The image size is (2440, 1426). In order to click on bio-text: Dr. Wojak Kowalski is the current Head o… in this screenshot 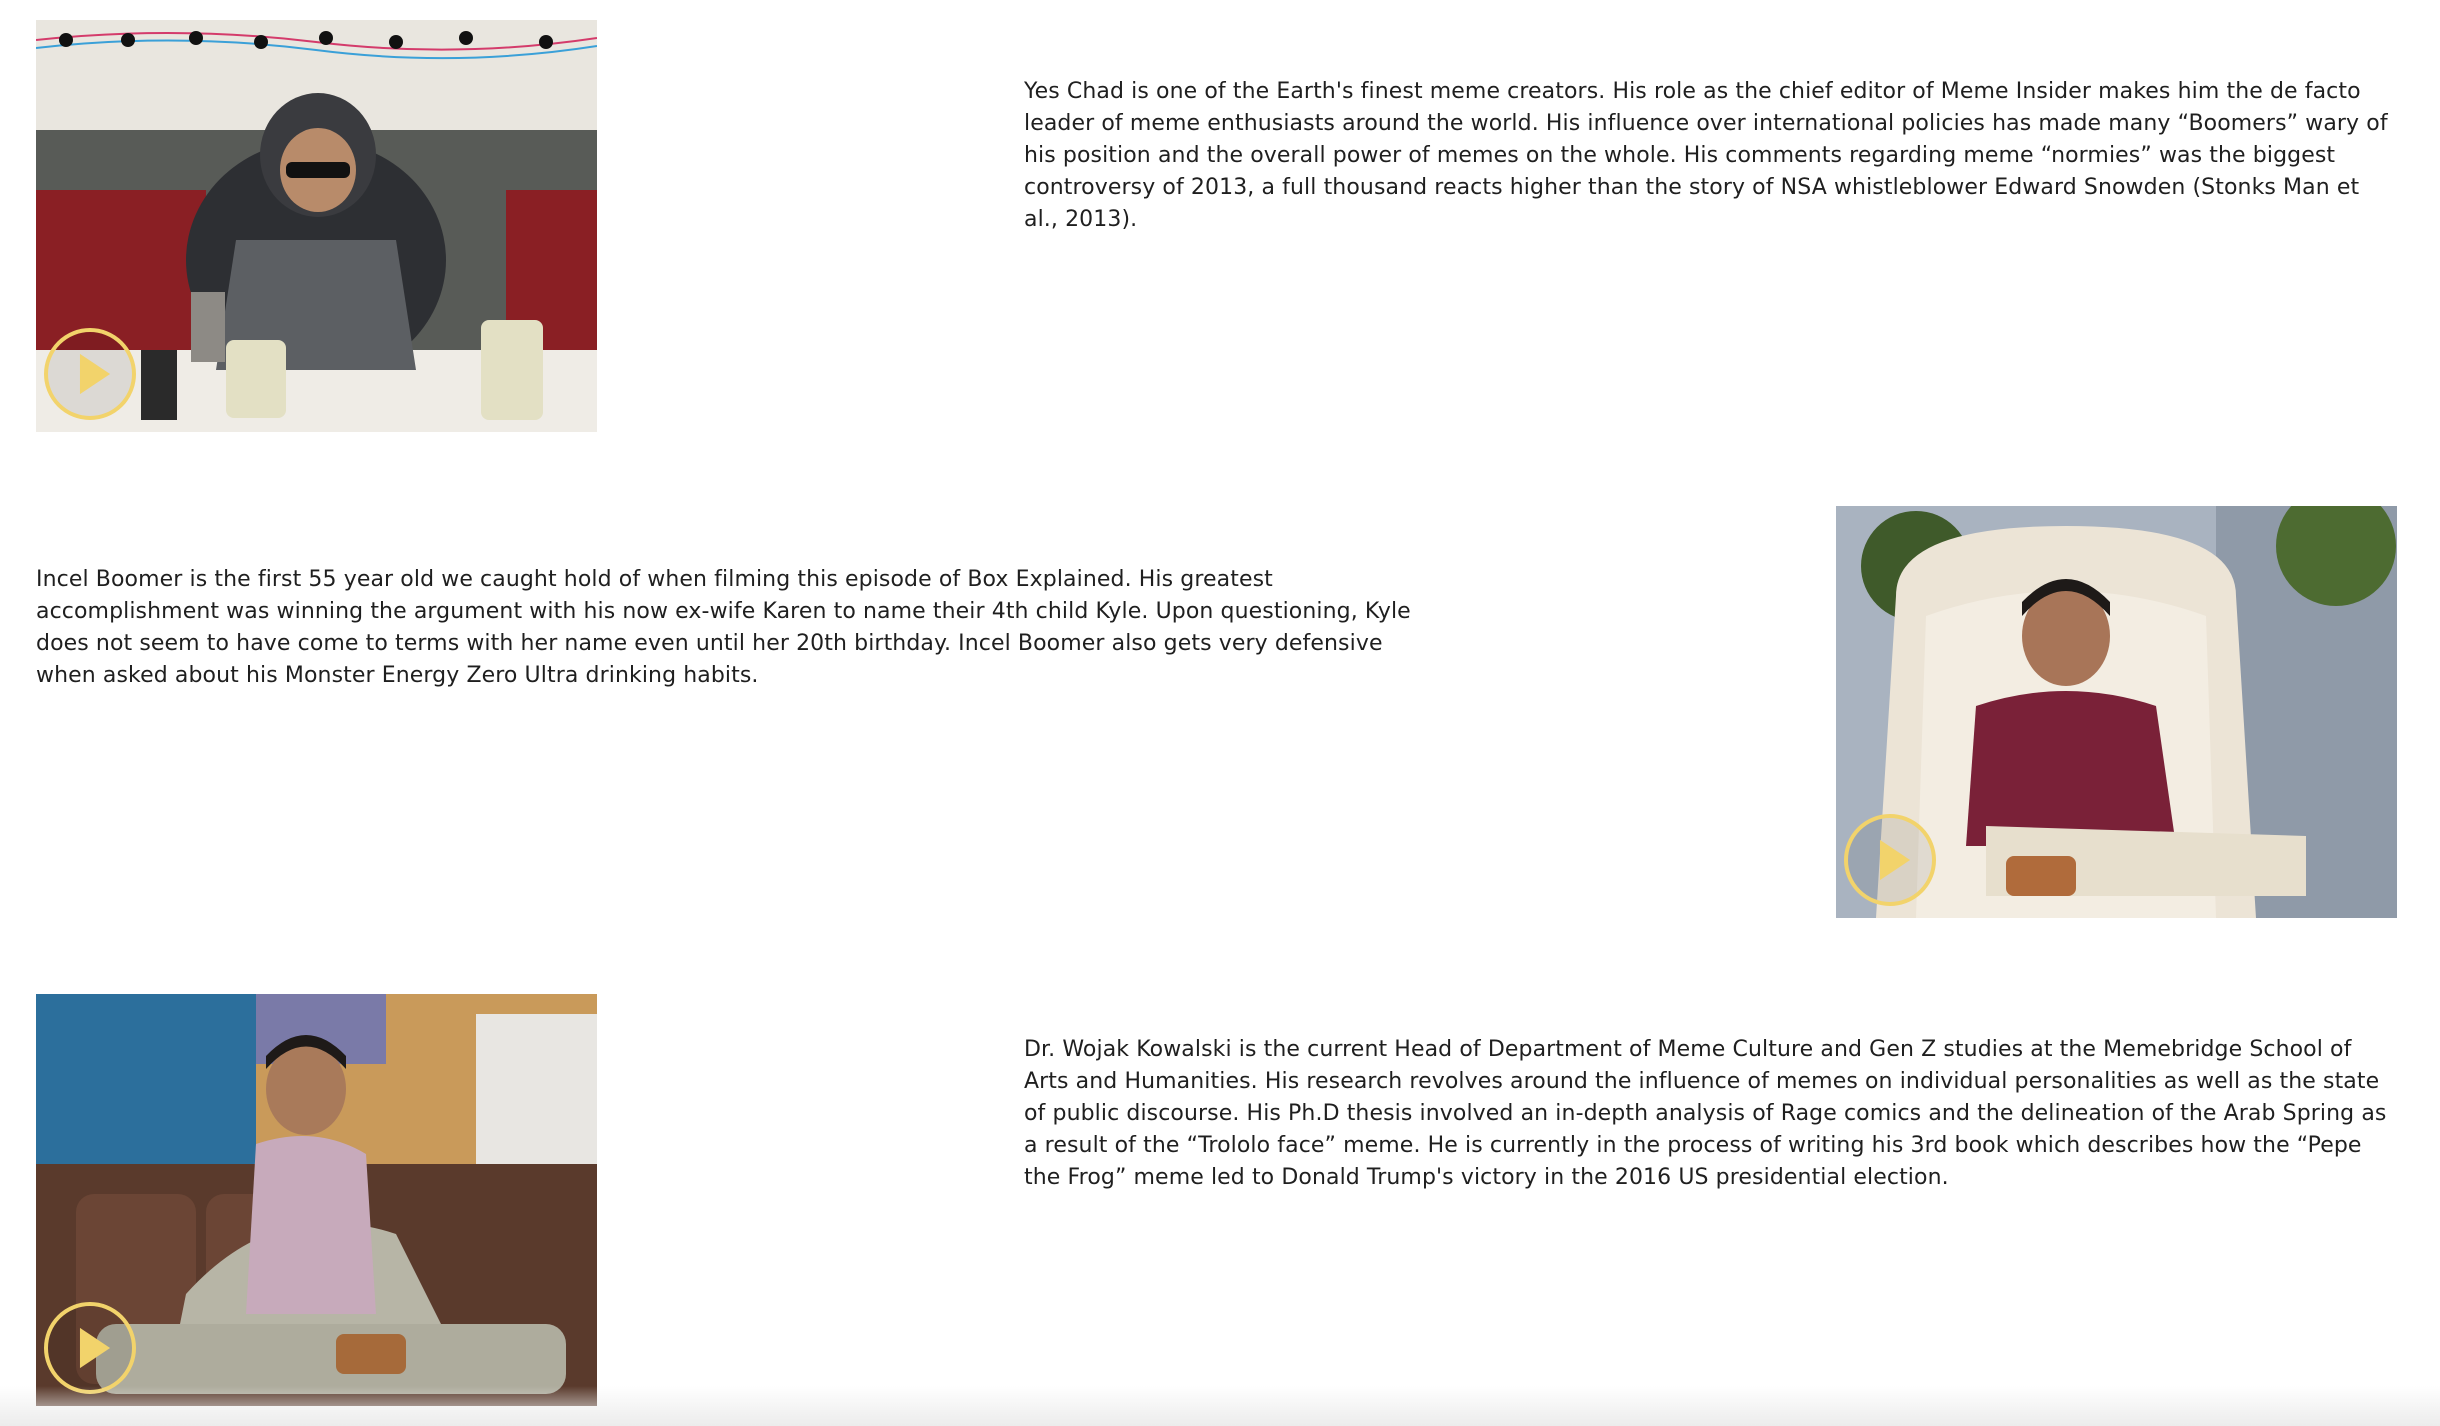, I will do `click(1705, 1113)`.